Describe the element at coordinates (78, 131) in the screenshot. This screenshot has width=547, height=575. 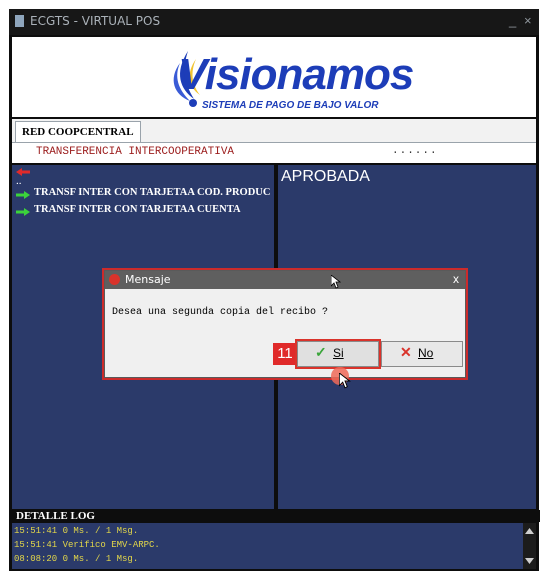
I see `tab-red-coopcentral: RED COOPCENTRAL` at that location.